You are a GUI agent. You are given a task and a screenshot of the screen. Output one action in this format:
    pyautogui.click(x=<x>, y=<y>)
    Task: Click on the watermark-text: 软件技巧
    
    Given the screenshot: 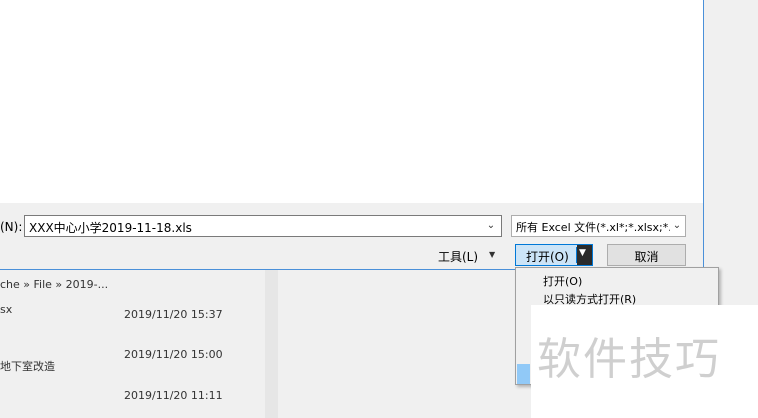 What is the action you would take?
    pyautogui.click(x=629, y=359)
    